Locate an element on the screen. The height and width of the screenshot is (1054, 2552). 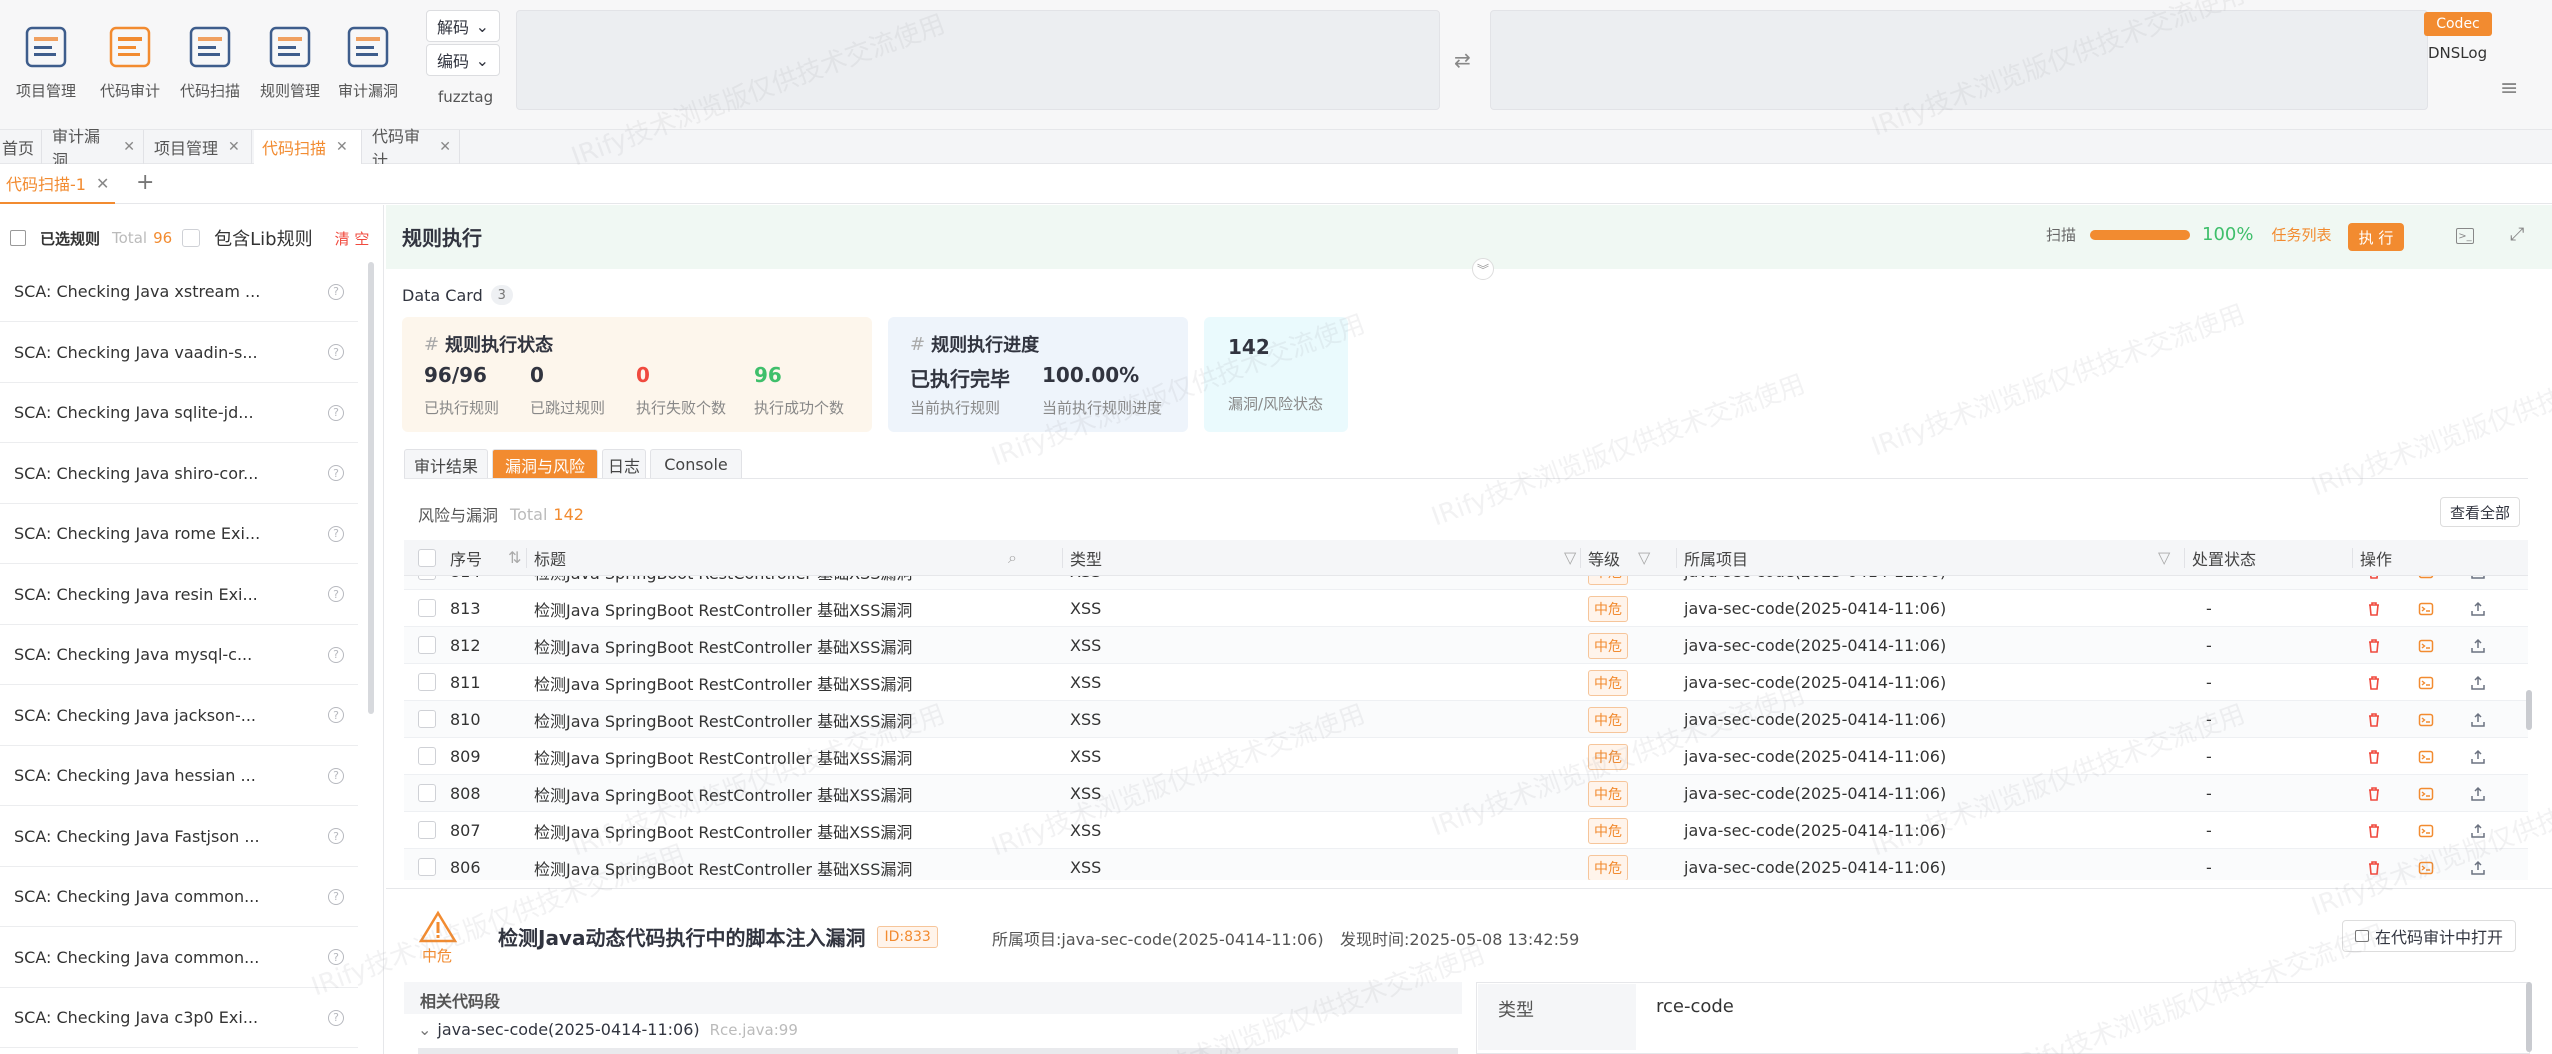
sort-icon: ⇅ is located at coordinates (514, 557).